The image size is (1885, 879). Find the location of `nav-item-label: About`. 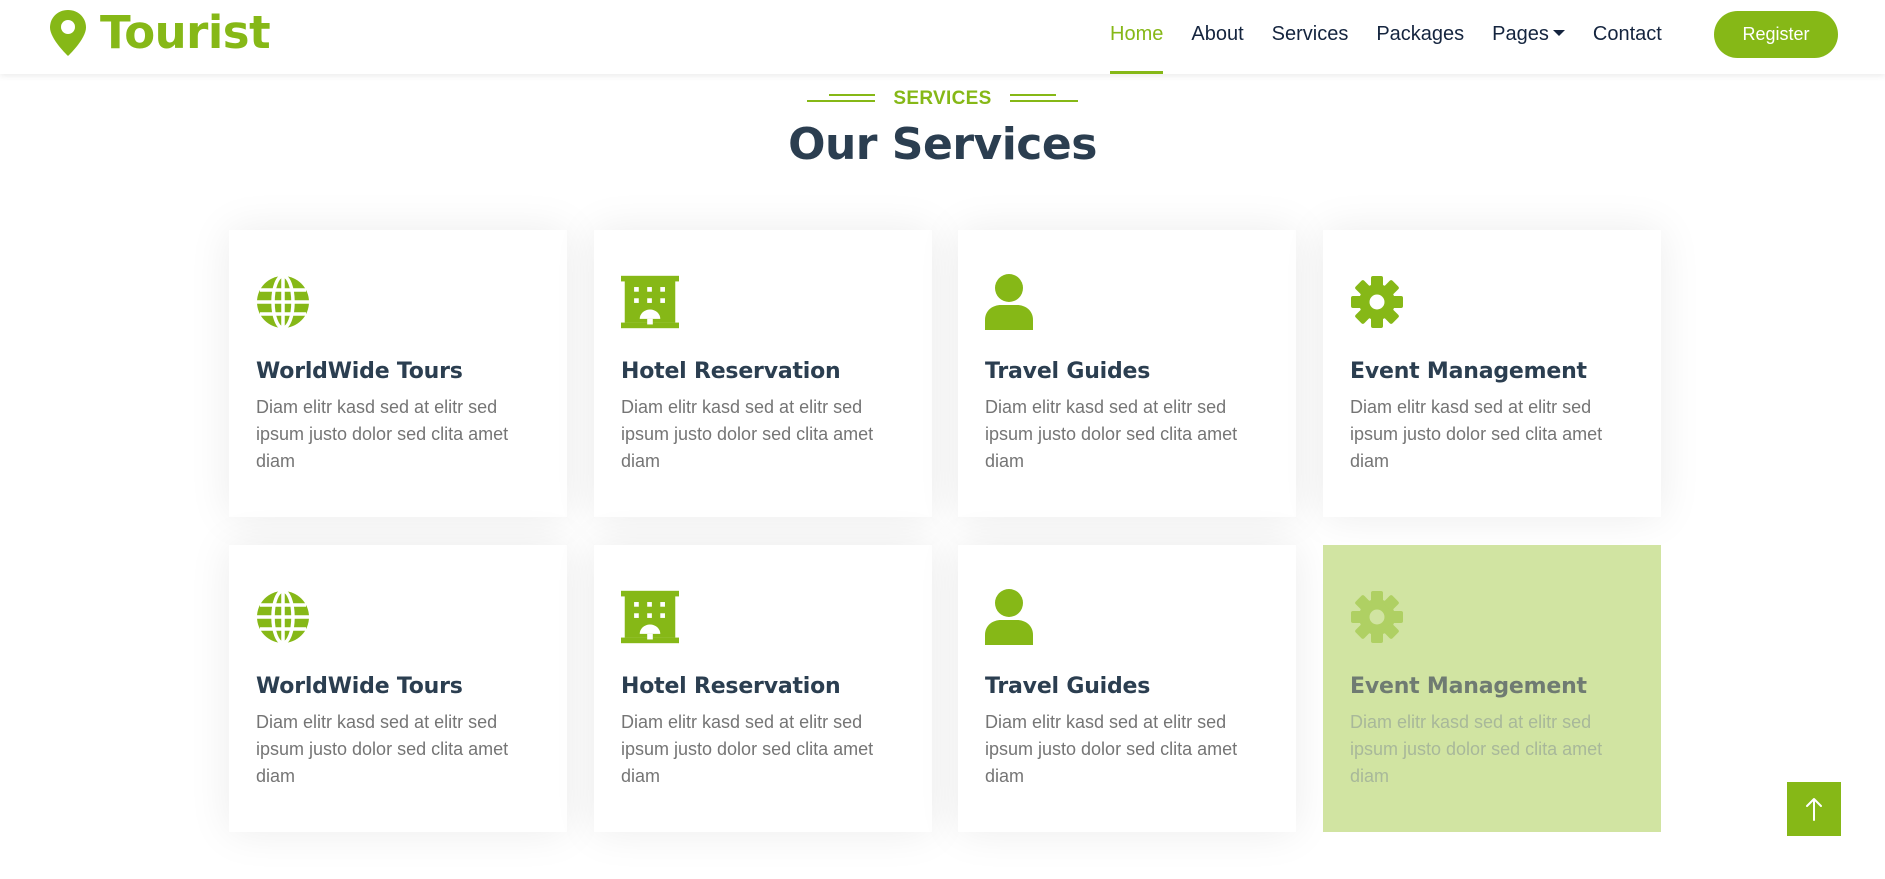

nav-item-label: About is located at coordinates (1217, 34).